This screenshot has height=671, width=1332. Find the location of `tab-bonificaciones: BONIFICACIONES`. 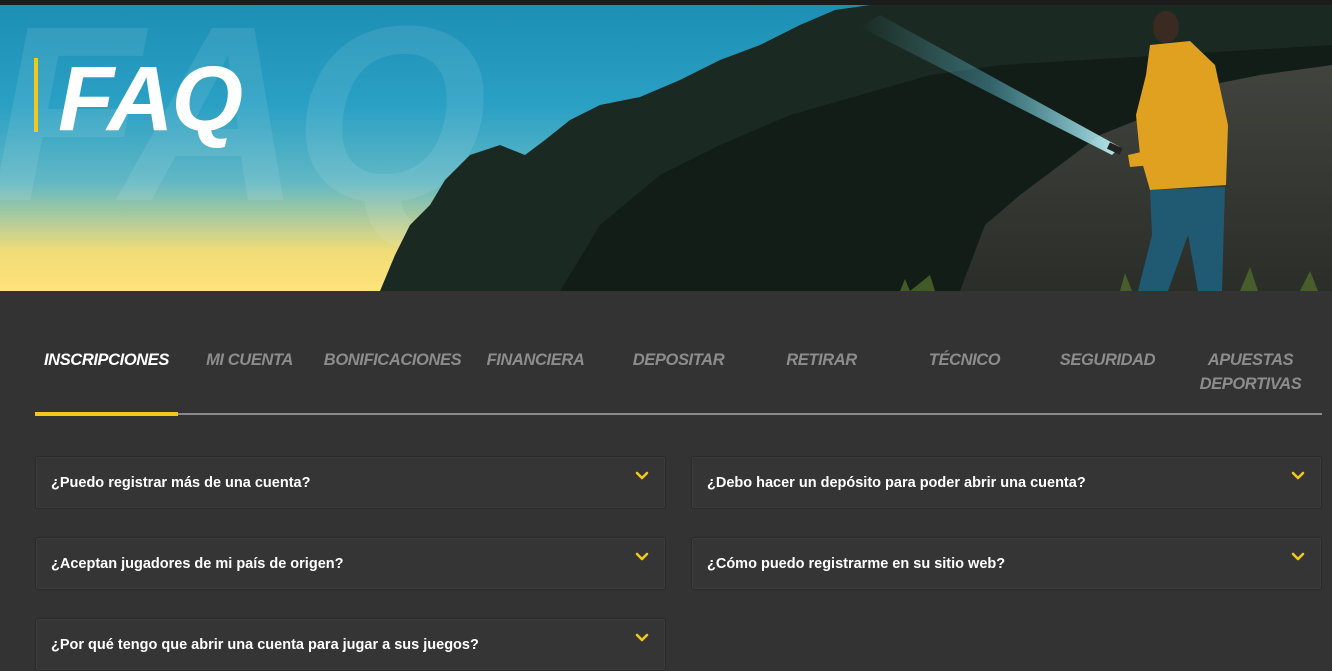

tab-bonificaciones: BONIFICACIONES is located at coordinates (392, 360).